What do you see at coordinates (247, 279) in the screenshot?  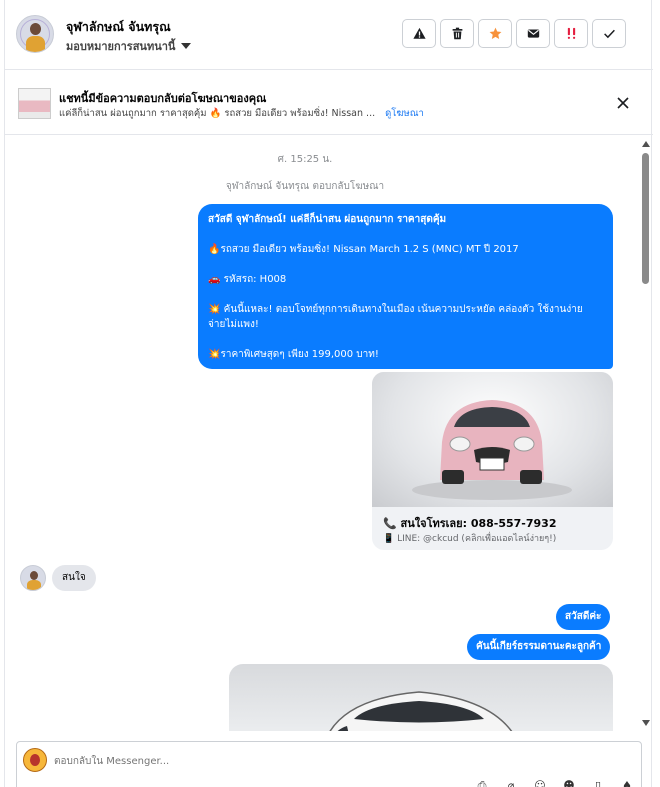 I see `ad-message-line: 🚗 รหัสรถ: H008` at bounding box center [247, 279].